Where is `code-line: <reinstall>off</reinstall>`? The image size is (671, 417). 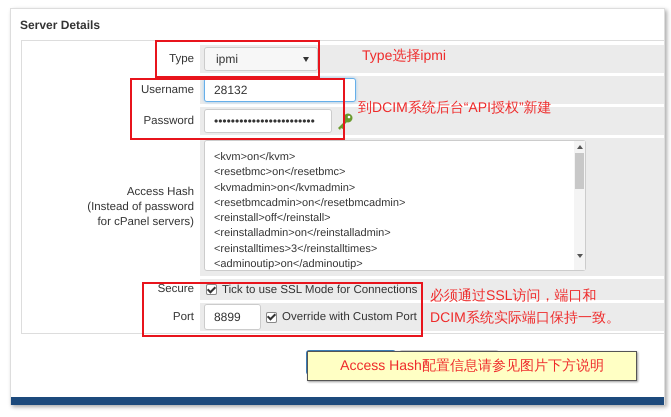 code-line: <reinstall>off</reinstall> is located at coordinates (273, 218).